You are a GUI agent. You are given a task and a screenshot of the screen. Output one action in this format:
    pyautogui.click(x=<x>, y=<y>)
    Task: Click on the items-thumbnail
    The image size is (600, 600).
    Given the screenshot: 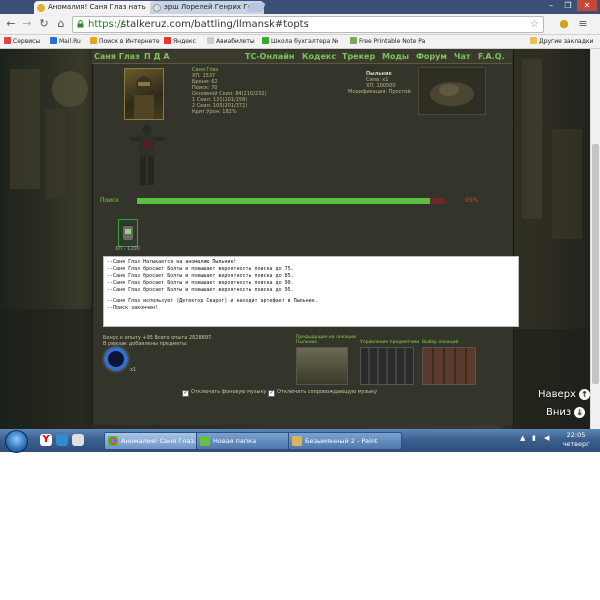 What is the action you would take?
    pyautogui.click(x=387, y=366)
    